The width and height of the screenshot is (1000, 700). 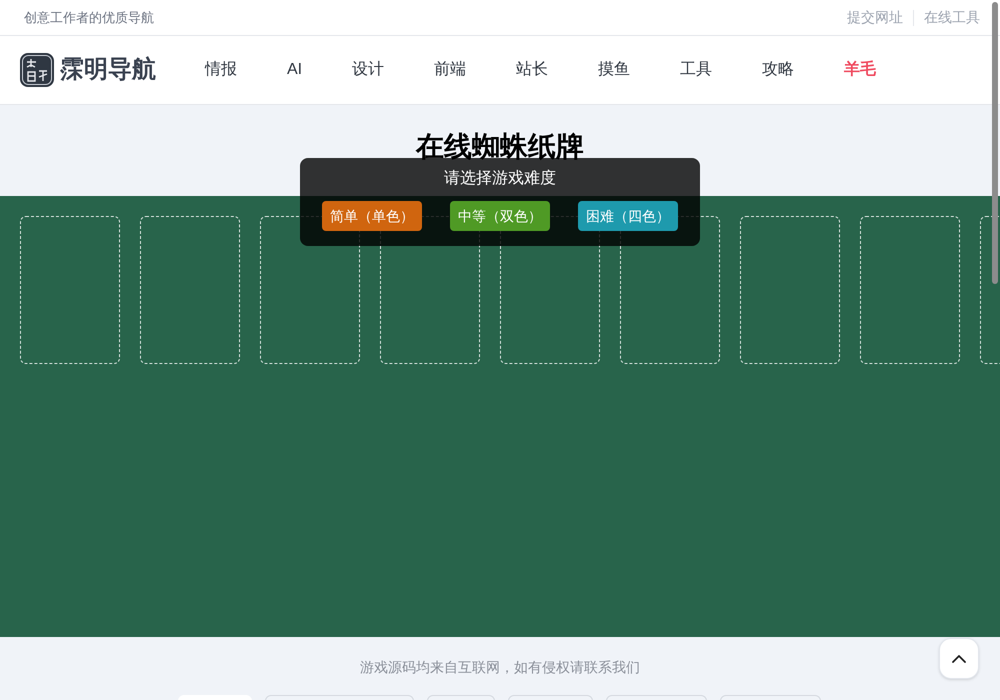 I want to click on difficulty-button: 中等（双色）, so click(x=500, y=216).